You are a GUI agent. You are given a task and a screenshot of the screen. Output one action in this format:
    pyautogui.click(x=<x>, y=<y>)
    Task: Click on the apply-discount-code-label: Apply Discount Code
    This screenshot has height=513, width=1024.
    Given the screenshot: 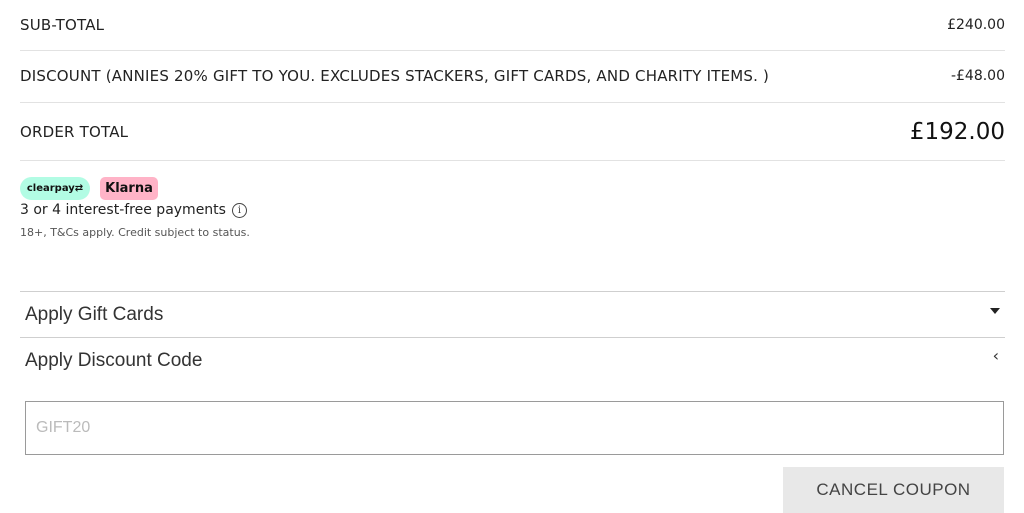 What is the action you would take?
    pyautogui.click(x=114, y=360)
    